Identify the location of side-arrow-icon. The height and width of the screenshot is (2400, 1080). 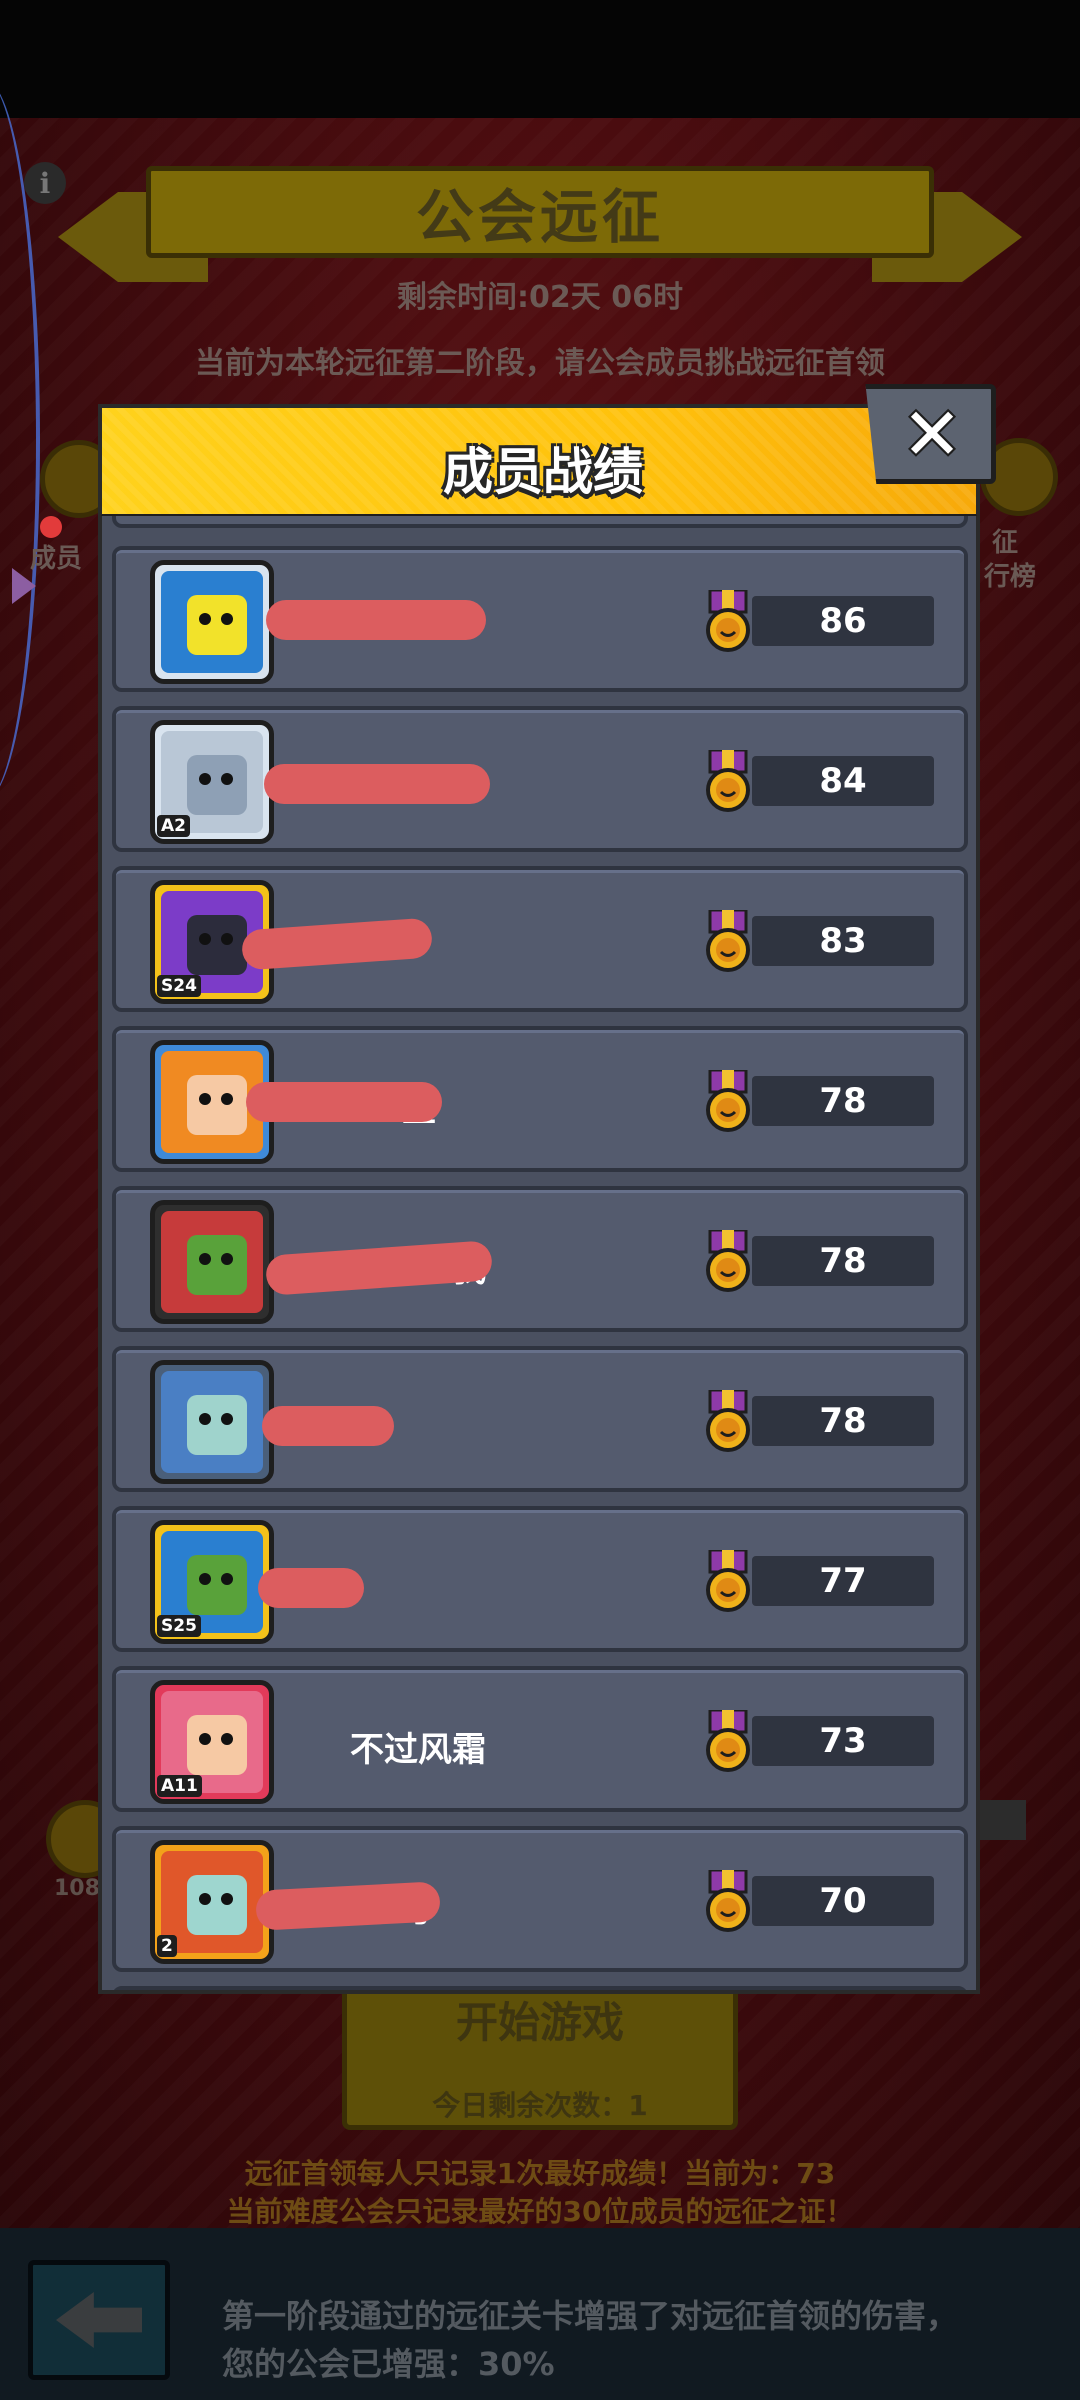
(24, 586).